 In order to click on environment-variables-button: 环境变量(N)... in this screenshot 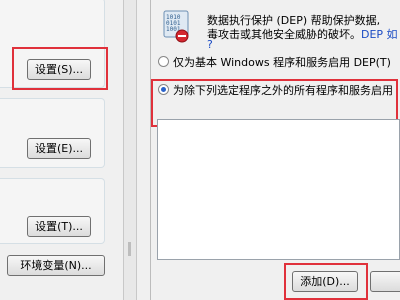, I will do `click(56, 265)`.